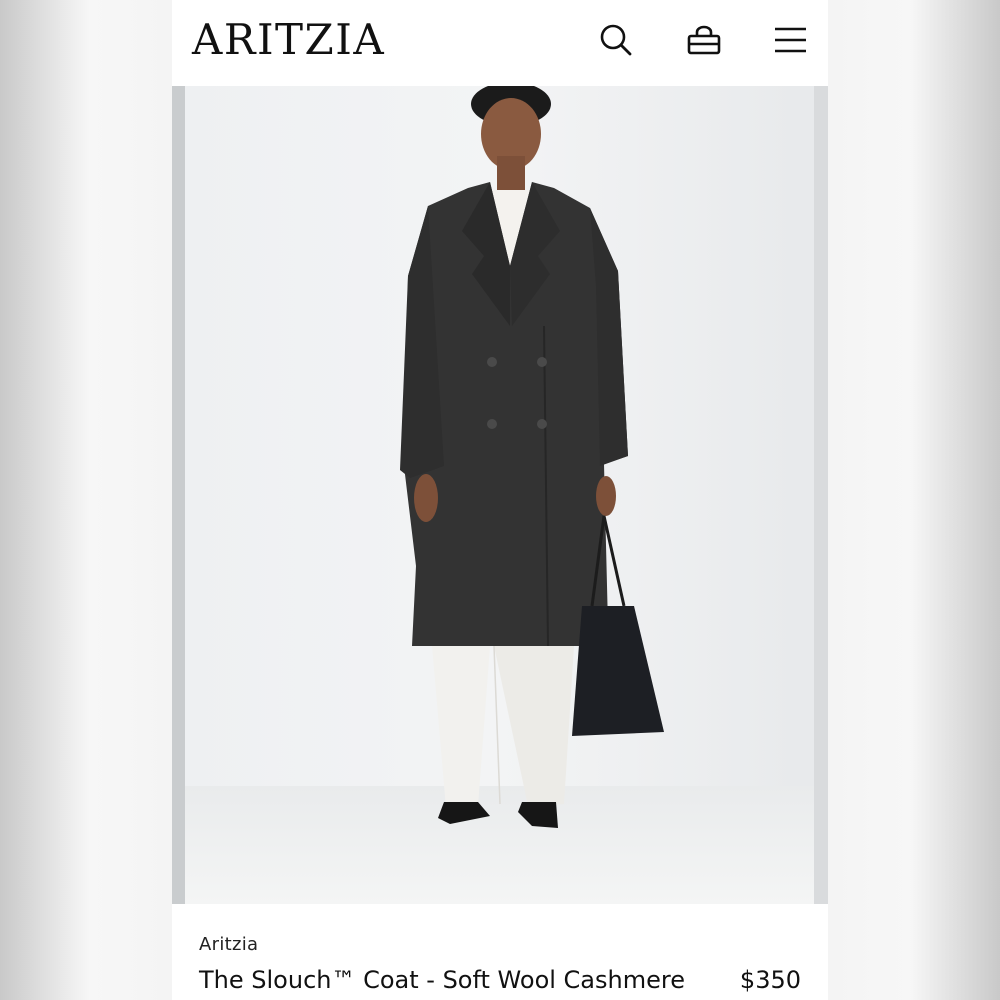 Image resolution: width=1000 pixels, height=1000 pixels. I want to click on search-icon, so click(616, 40).